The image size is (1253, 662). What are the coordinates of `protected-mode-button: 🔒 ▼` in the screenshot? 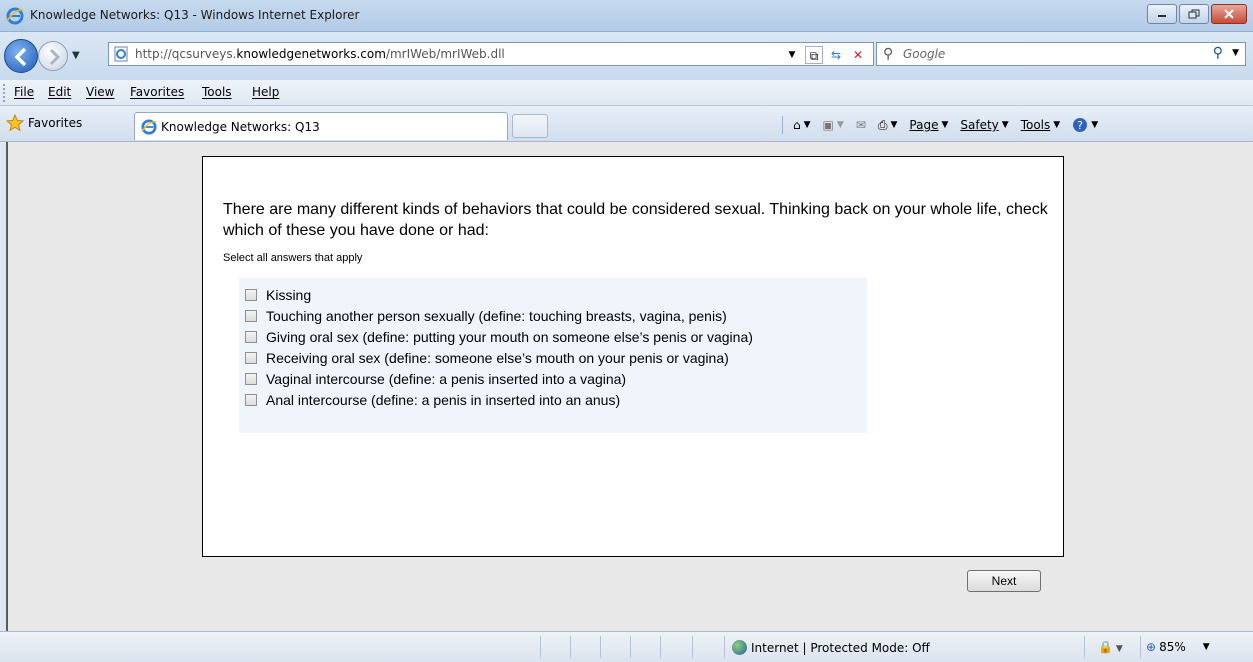 It's located at (1110, 647).